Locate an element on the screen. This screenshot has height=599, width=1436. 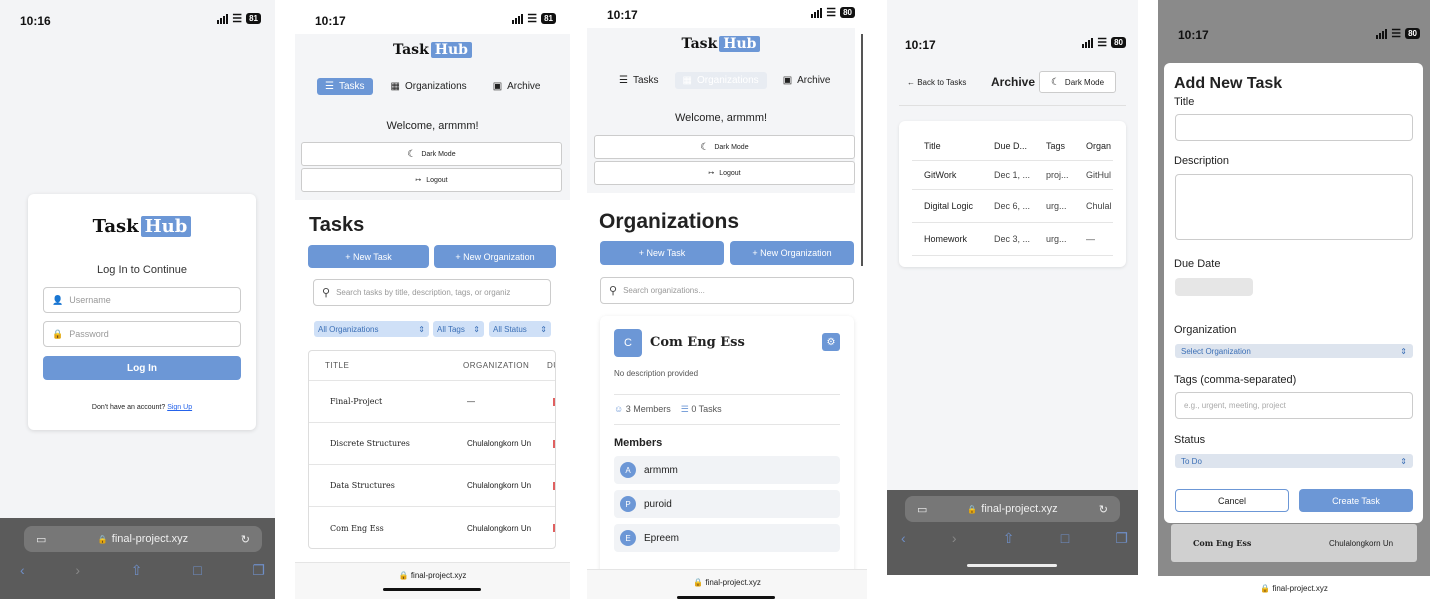
due-date-input is located at coordinates (1214, 287).